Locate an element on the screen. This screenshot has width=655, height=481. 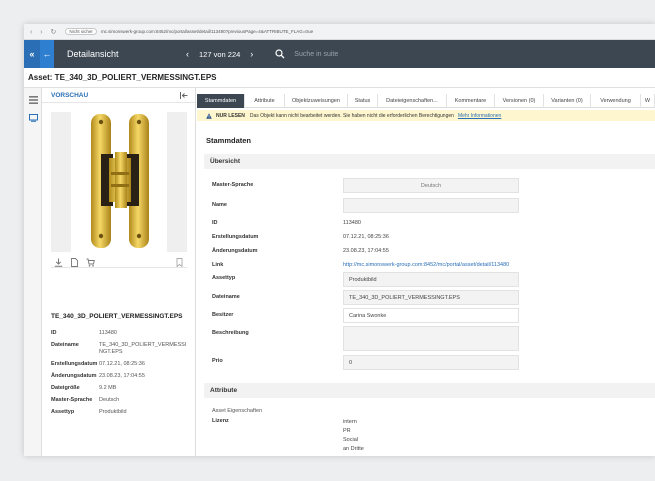
owner-field: Carina Swonke is located at coordinates (431, 315).